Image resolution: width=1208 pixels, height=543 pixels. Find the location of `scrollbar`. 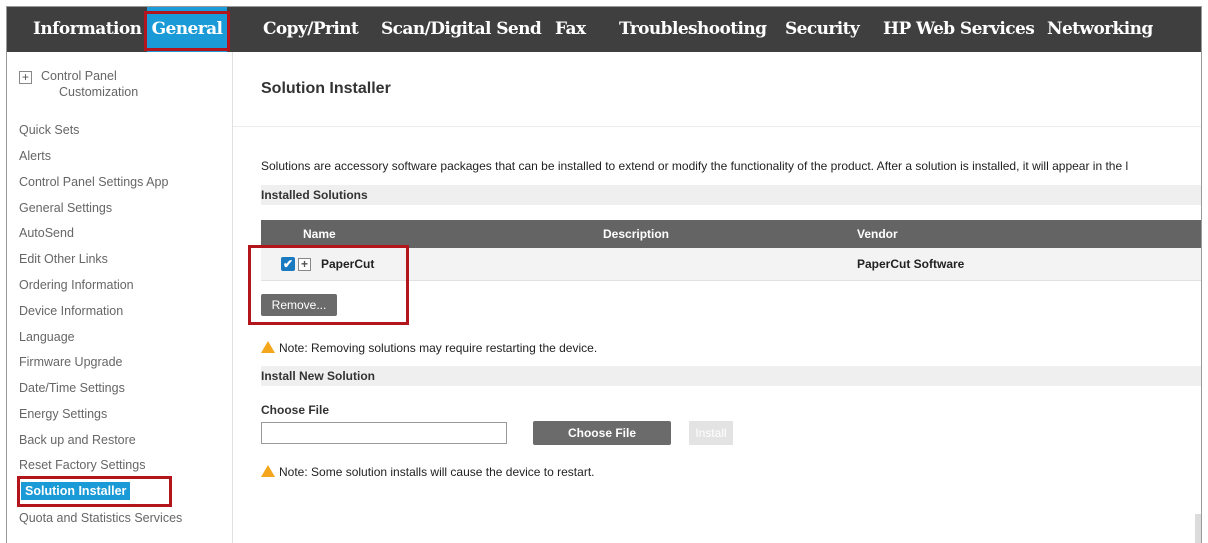

scrollbar is located at coordinates (1198, 528).